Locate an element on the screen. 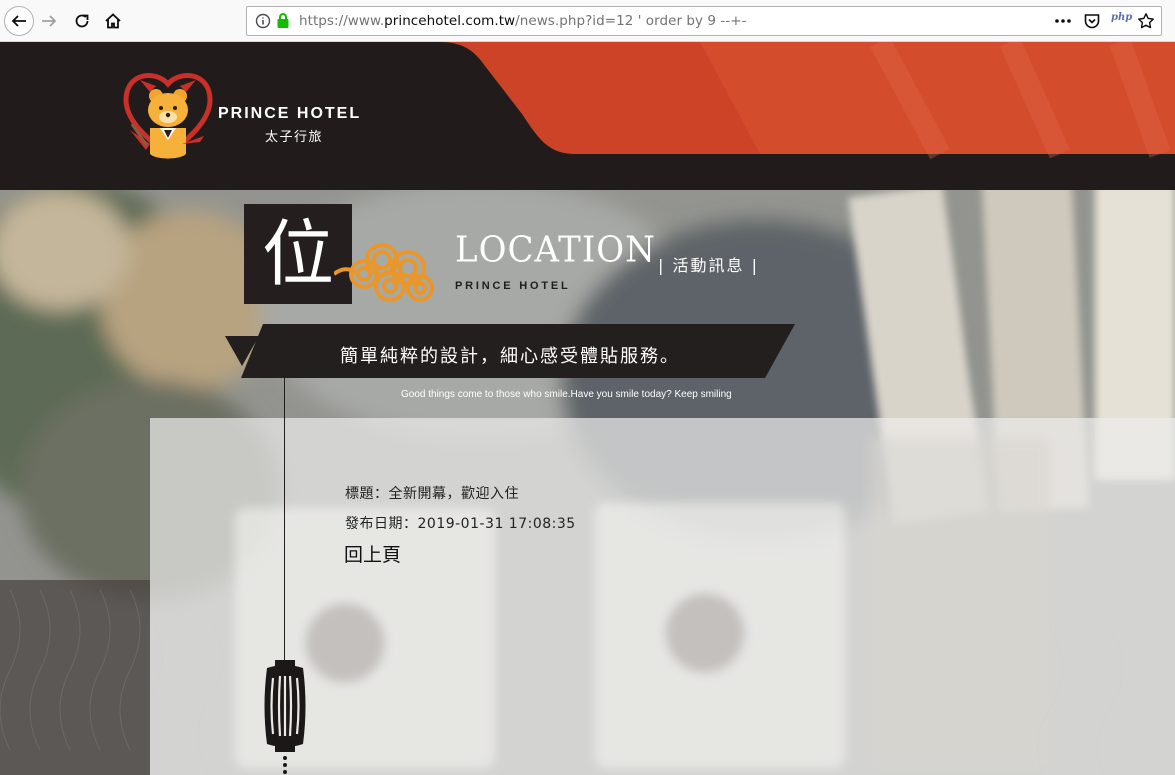  slogan-text: 簡單純粹的設計，細心感受體貼服務。 is located at coordinates (510, 356).